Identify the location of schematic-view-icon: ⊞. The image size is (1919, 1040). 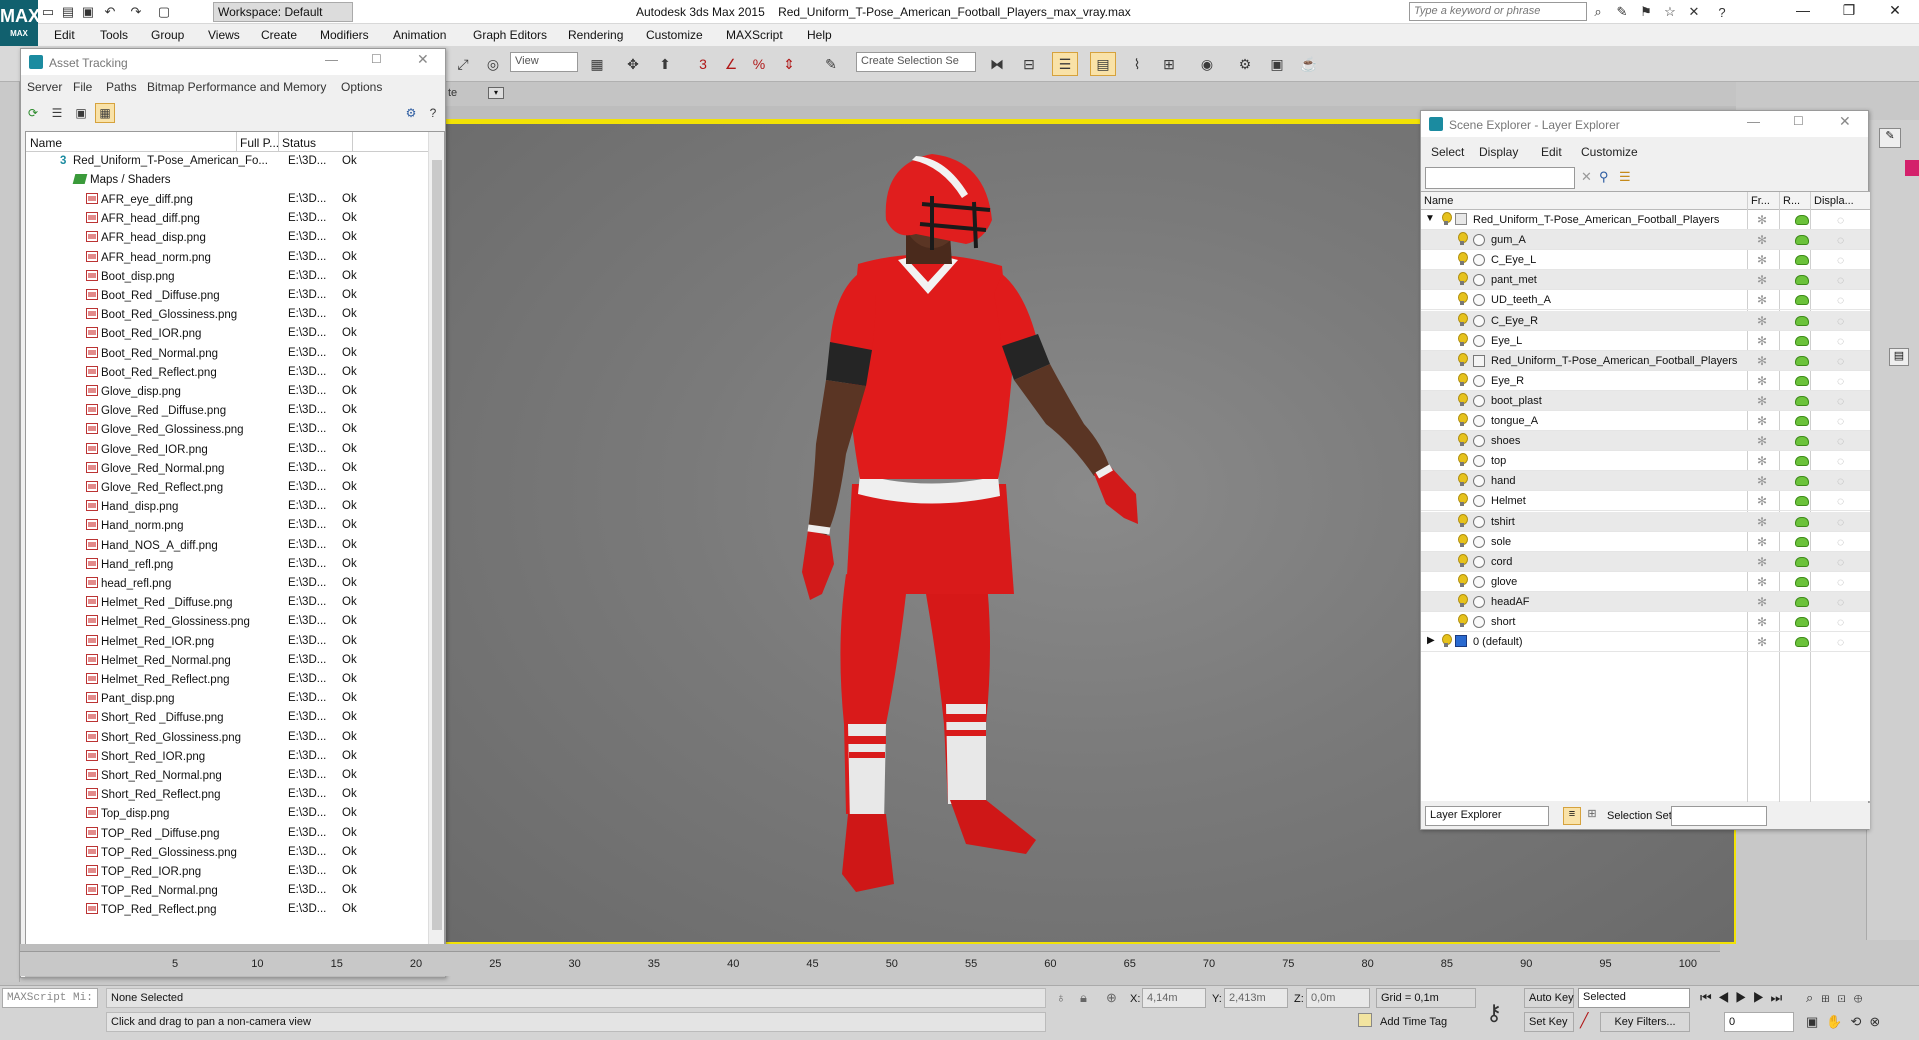
(1169, 64).